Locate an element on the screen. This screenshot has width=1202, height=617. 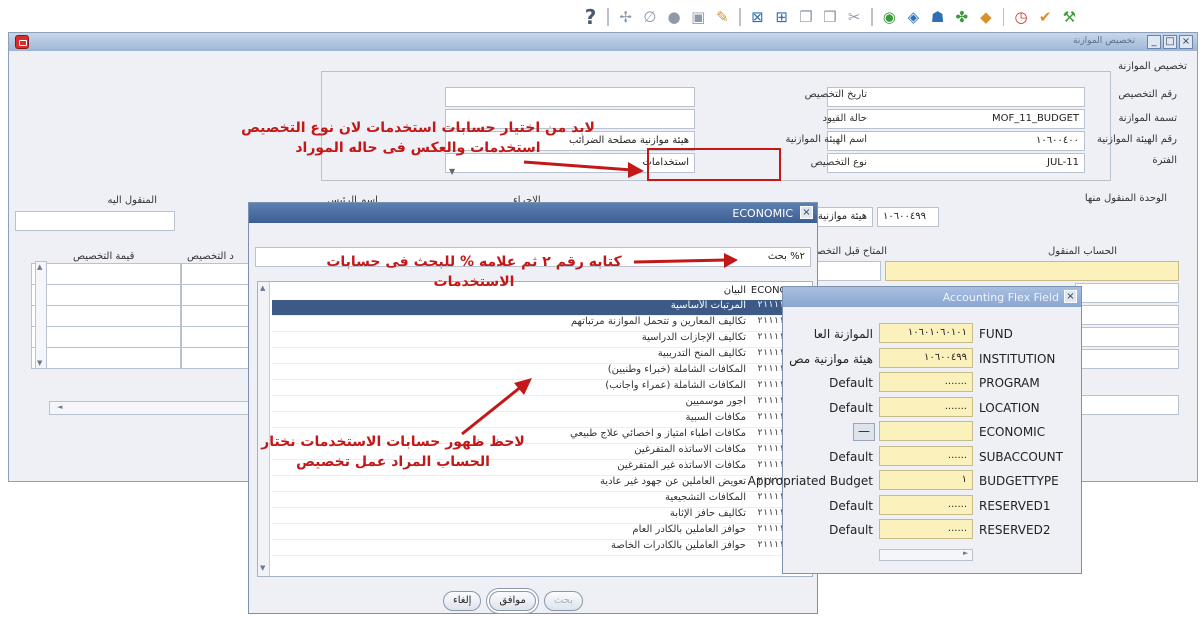
list-item: تكاليف حافز الإثابة٢١١١١٠٣٠٣ is located at coordinates (542, 516).